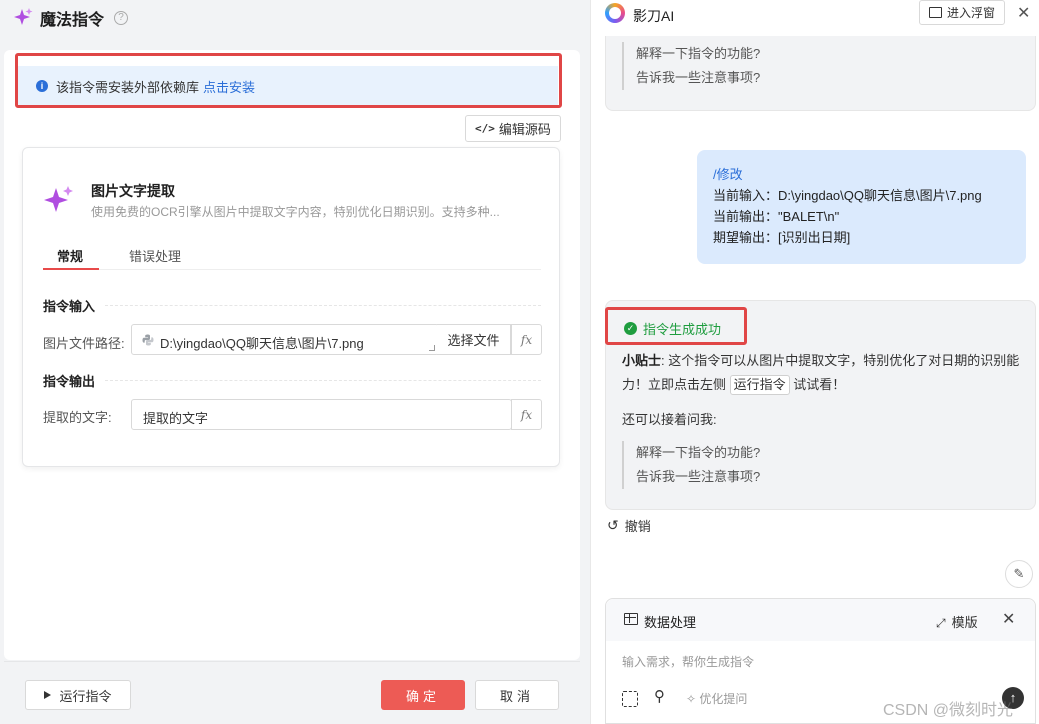 The height and width of the screenshot is (724, 1039). Describe the element at coordinates (948, 710) in the screenshot. I see `watermark: CSDN @微刻时光` at that location.